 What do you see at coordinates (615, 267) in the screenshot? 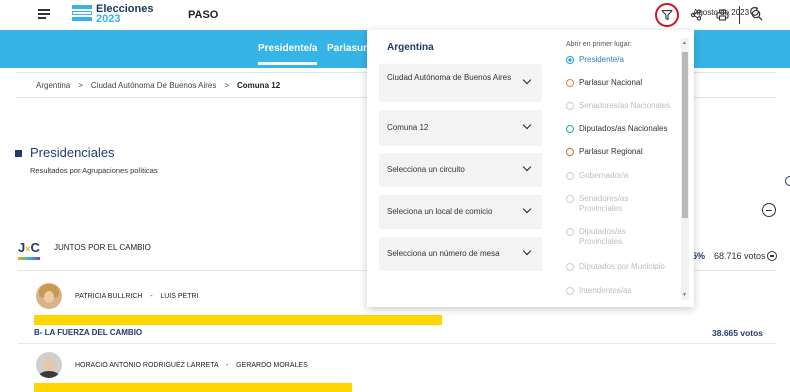
I see `option-diputados-municipio: Diputados por Municipio` at bounding box center [615, 267].